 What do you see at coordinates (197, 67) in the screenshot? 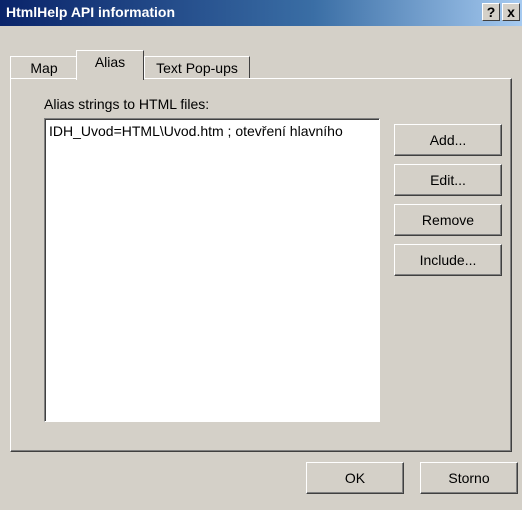
I see `tab-text-popups: Text Pop-ups` at bounding box center [197, 67].